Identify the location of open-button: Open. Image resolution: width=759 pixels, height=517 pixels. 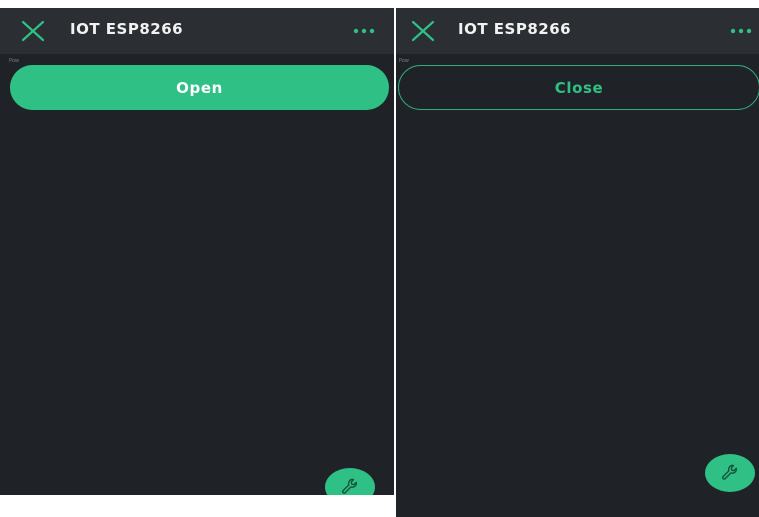
(199, 87).